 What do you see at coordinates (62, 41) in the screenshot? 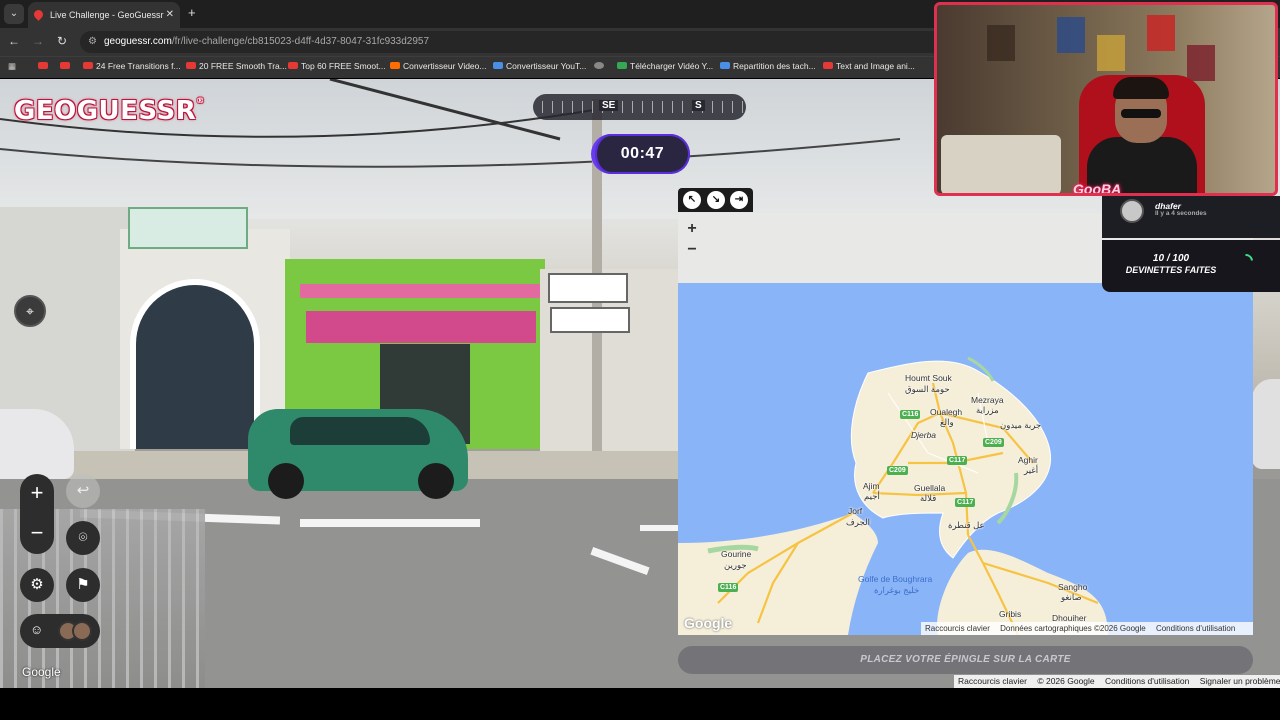
I see `reload-icon: ↻` at bounding box center [62, 41].